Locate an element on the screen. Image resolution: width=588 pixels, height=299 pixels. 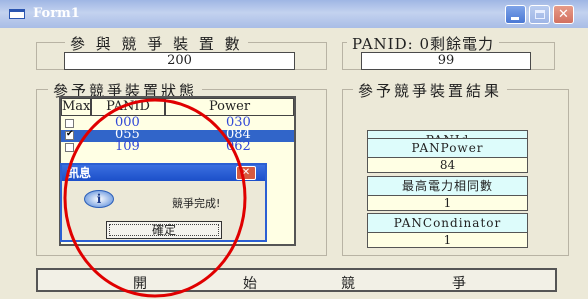
power-cell: 062 is located at coordinates (238, 146).